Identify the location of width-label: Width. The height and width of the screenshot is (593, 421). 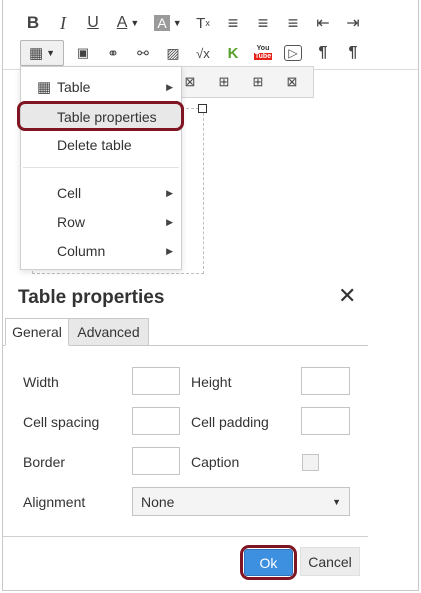
(41, 382).